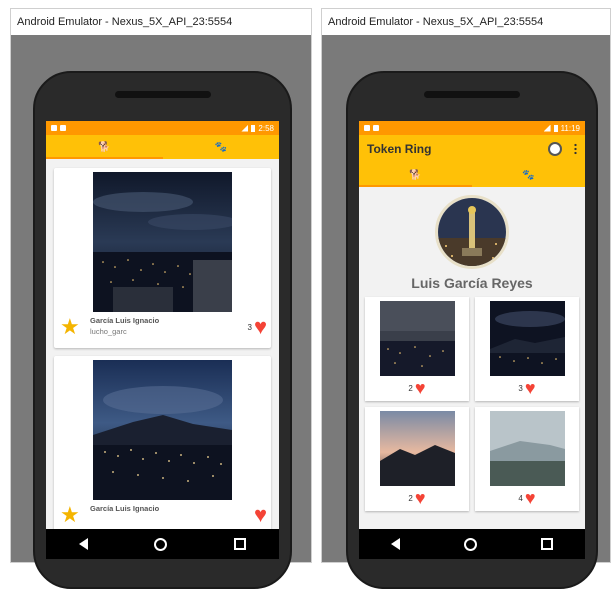  I want to click on avatar, so click(472, 232).